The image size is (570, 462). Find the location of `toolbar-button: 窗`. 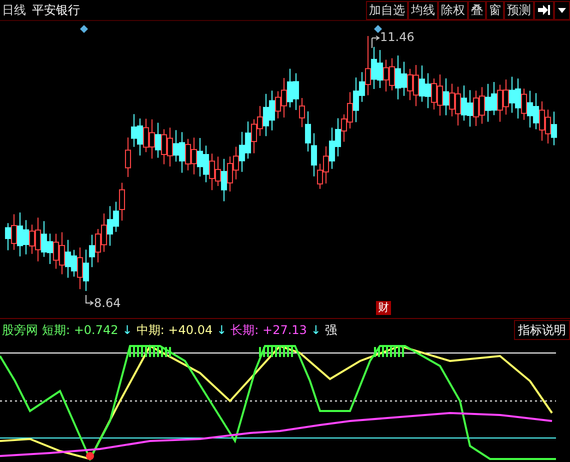

toolbar-button: 窗 is located at coordinates (495, 10).